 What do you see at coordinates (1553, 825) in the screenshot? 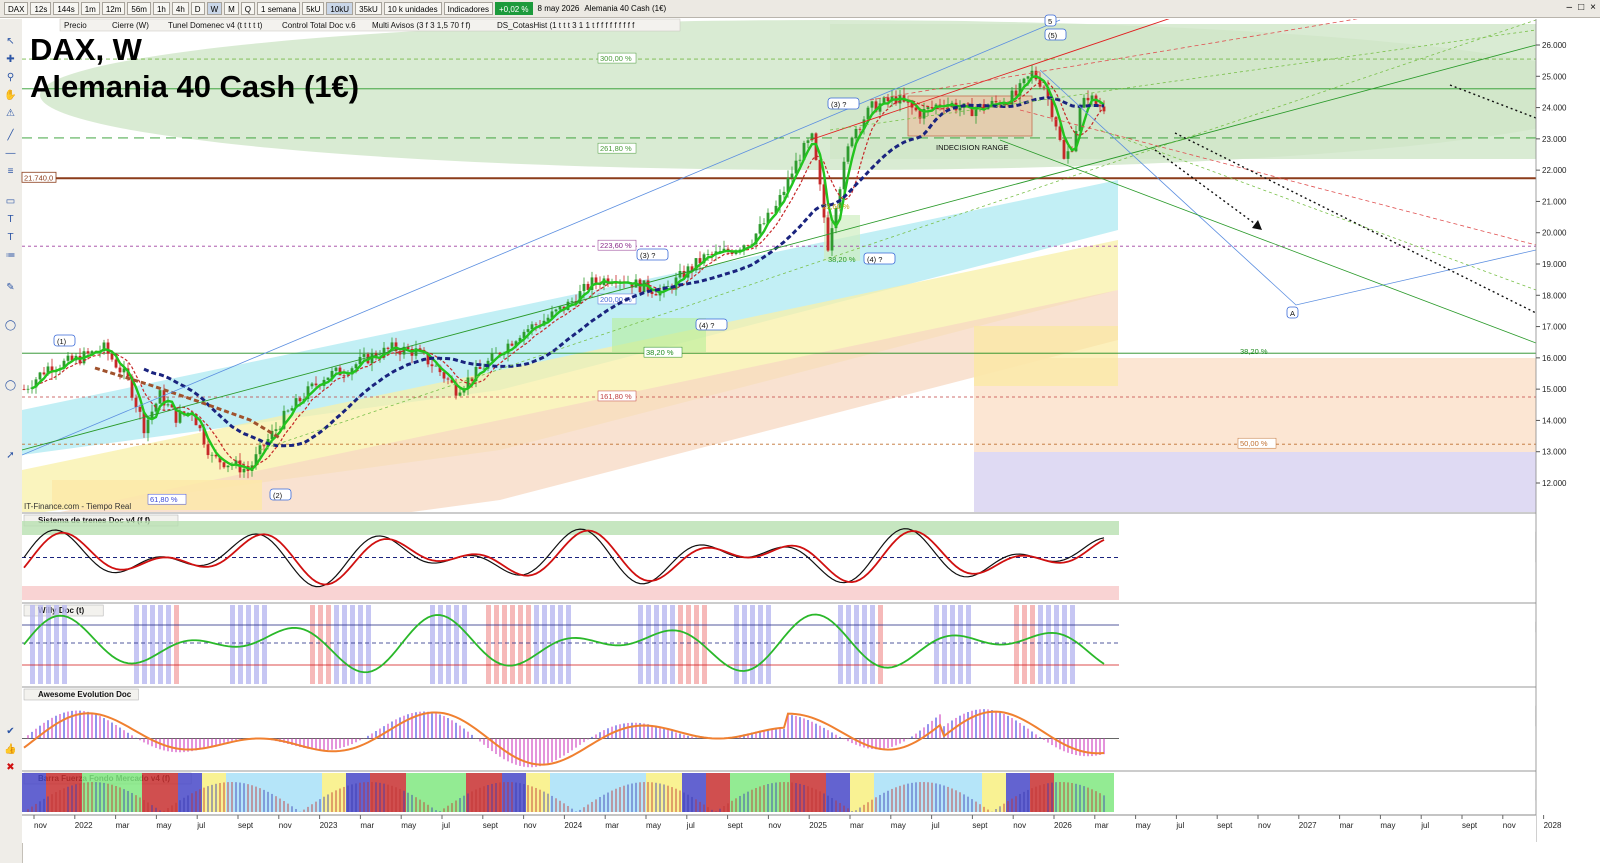
I see `time-tick-label: 2028` at bounding box center [1553, 825].